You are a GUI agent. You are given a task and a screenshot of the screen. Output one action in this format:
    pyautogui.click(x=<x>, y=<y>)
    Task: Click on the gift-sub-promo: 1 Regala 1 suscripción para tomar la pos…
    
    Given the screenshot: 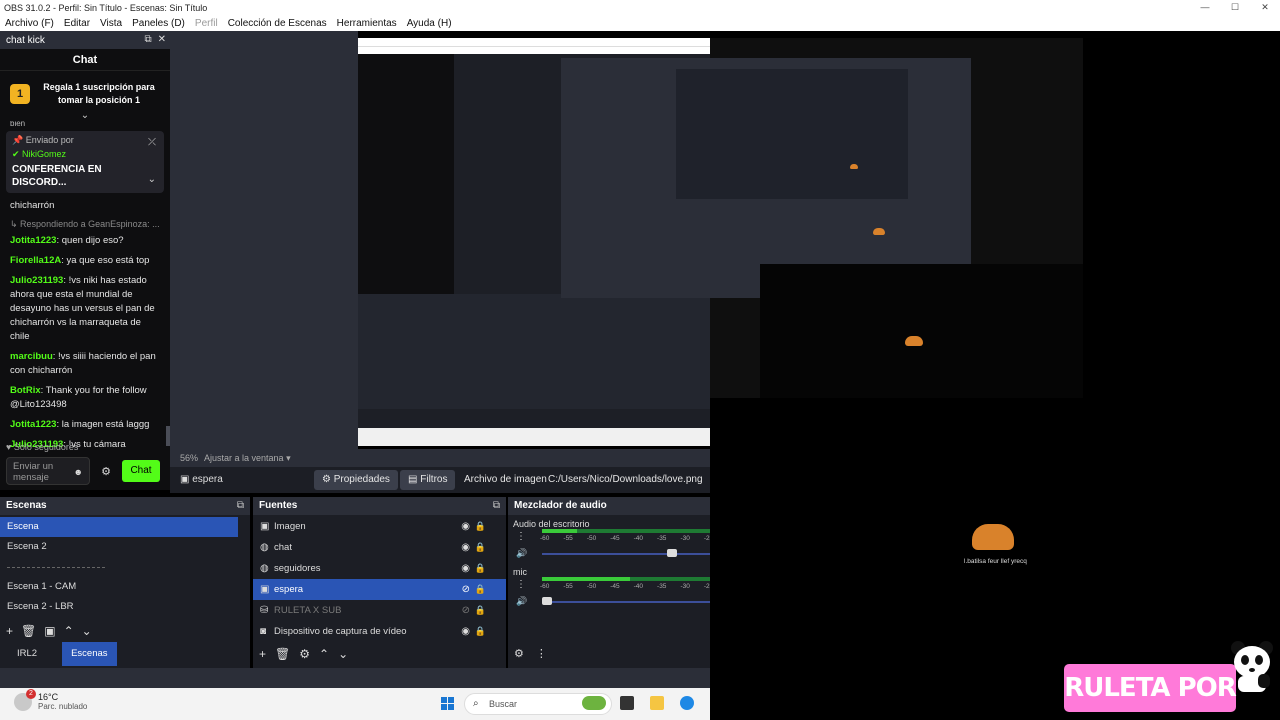 What is the action you would take?
    pyautogui.click(x=85, y=94)
    